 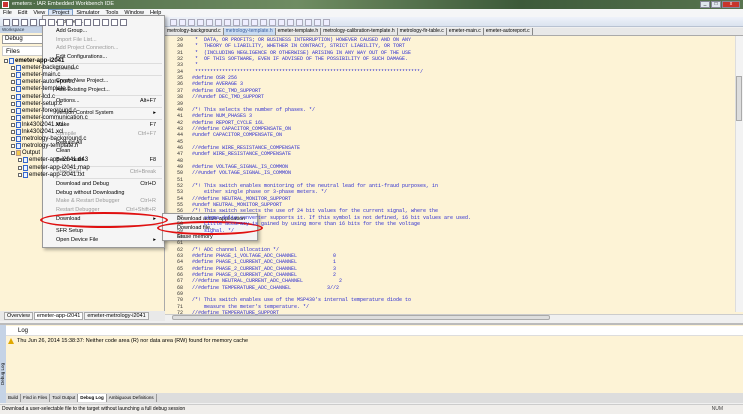 I want to click on line-number: 49, so click(x=179, y=167).